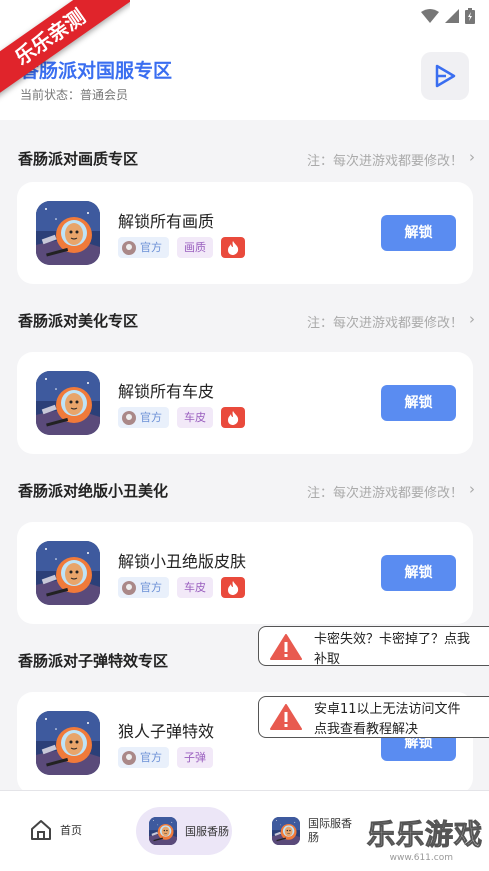 The image size is (489, 871). I want to click on card-title: 解锁所有车皮, so click(166, 391).